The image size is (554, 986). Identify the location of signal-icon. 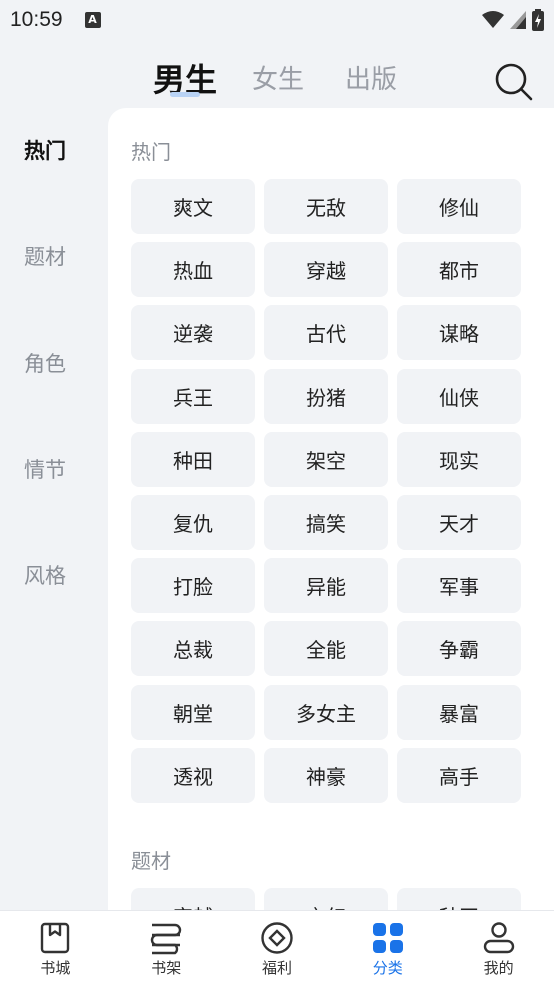
(518, 20).